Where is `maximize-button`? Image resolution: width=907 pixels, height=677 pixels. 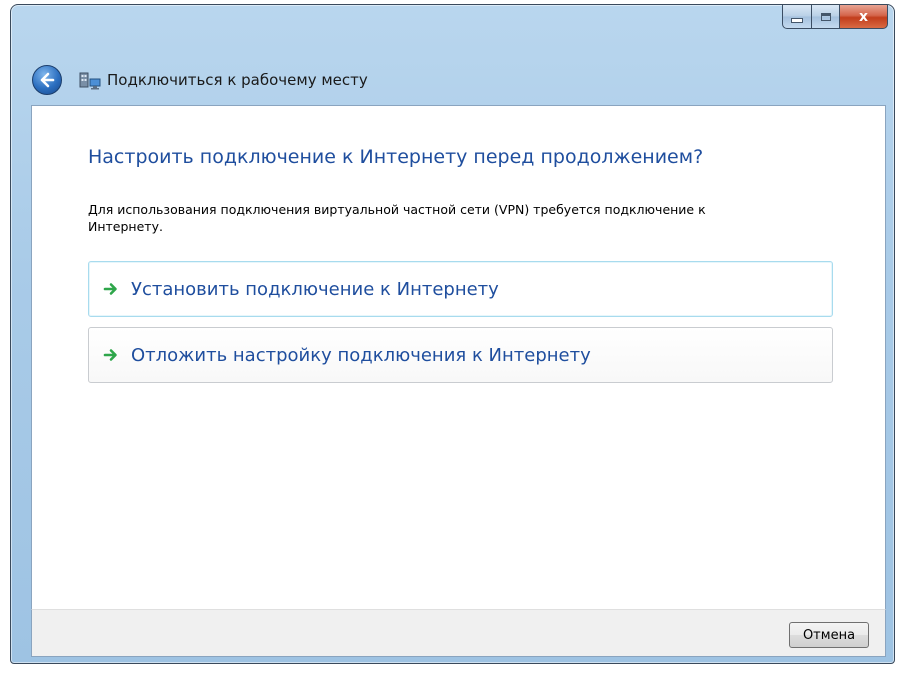
maximize-button is located at coordinates (826, 17).